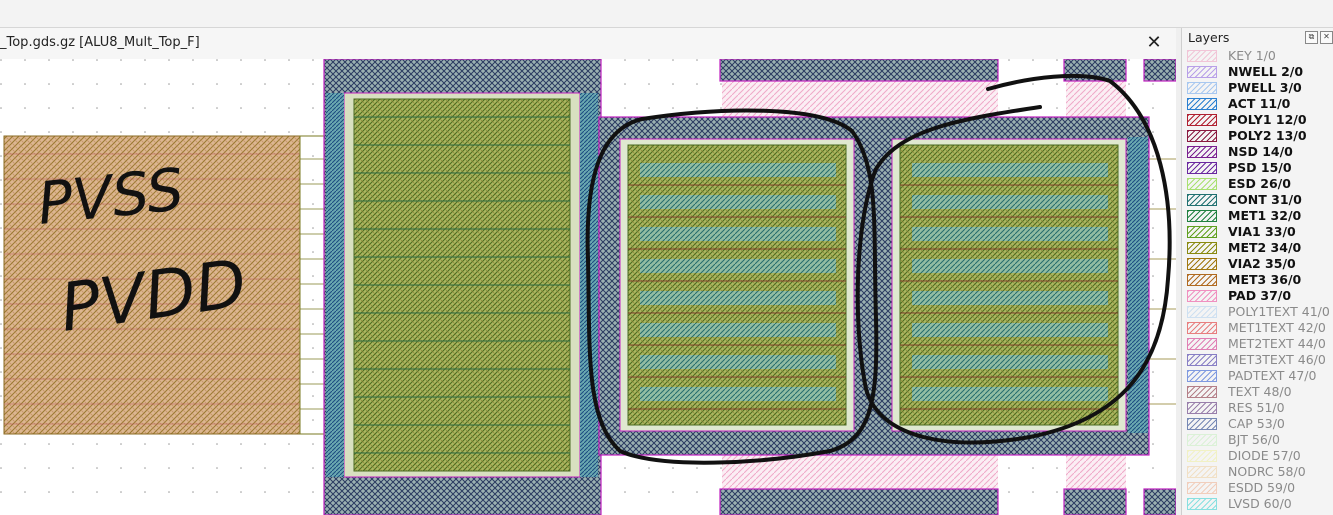 This screenshot has height=515, width=1333. Describe the element at coordinates (1258, 104) in the screenshot. I see `layer-row: ACT 11/0` at that location.